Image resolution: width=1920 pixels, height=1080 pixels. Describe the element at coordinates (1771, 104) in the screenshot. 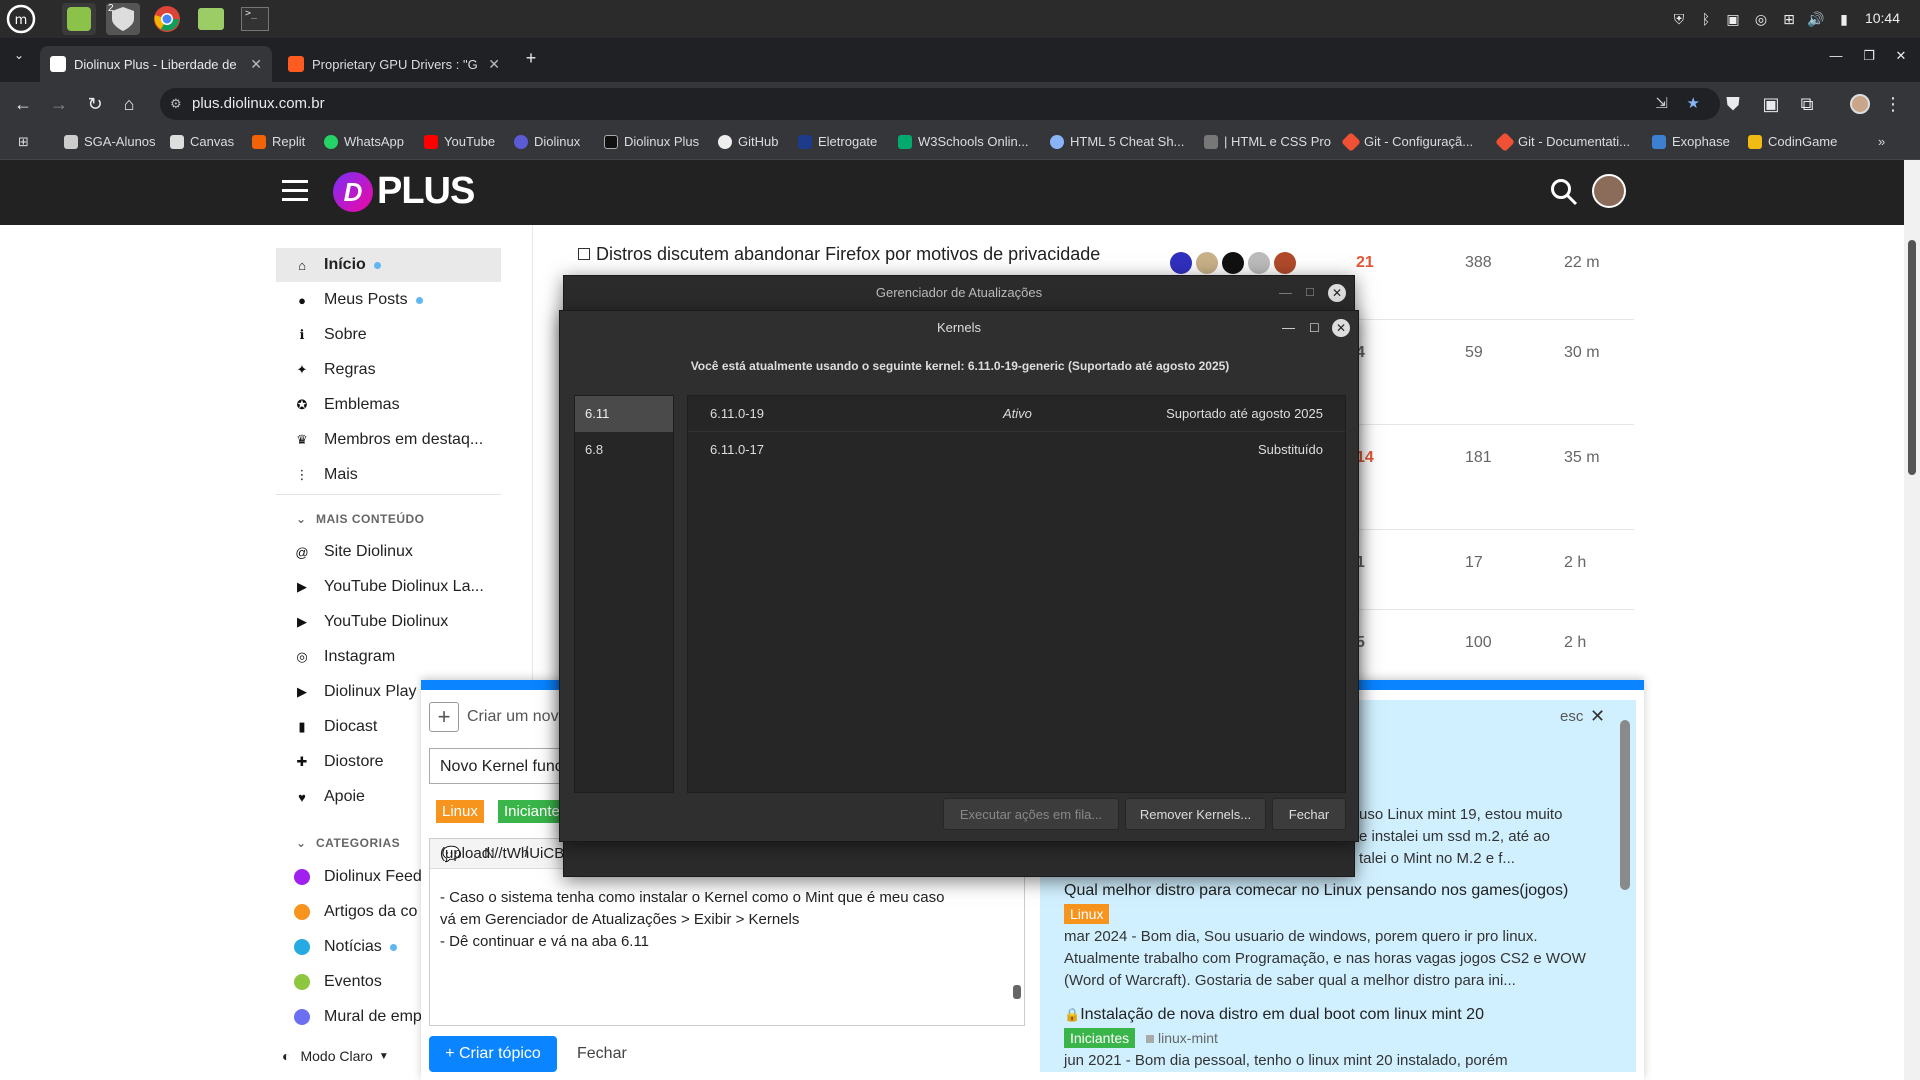

I see `extension-bitwarden-icon: ▣` at that location.